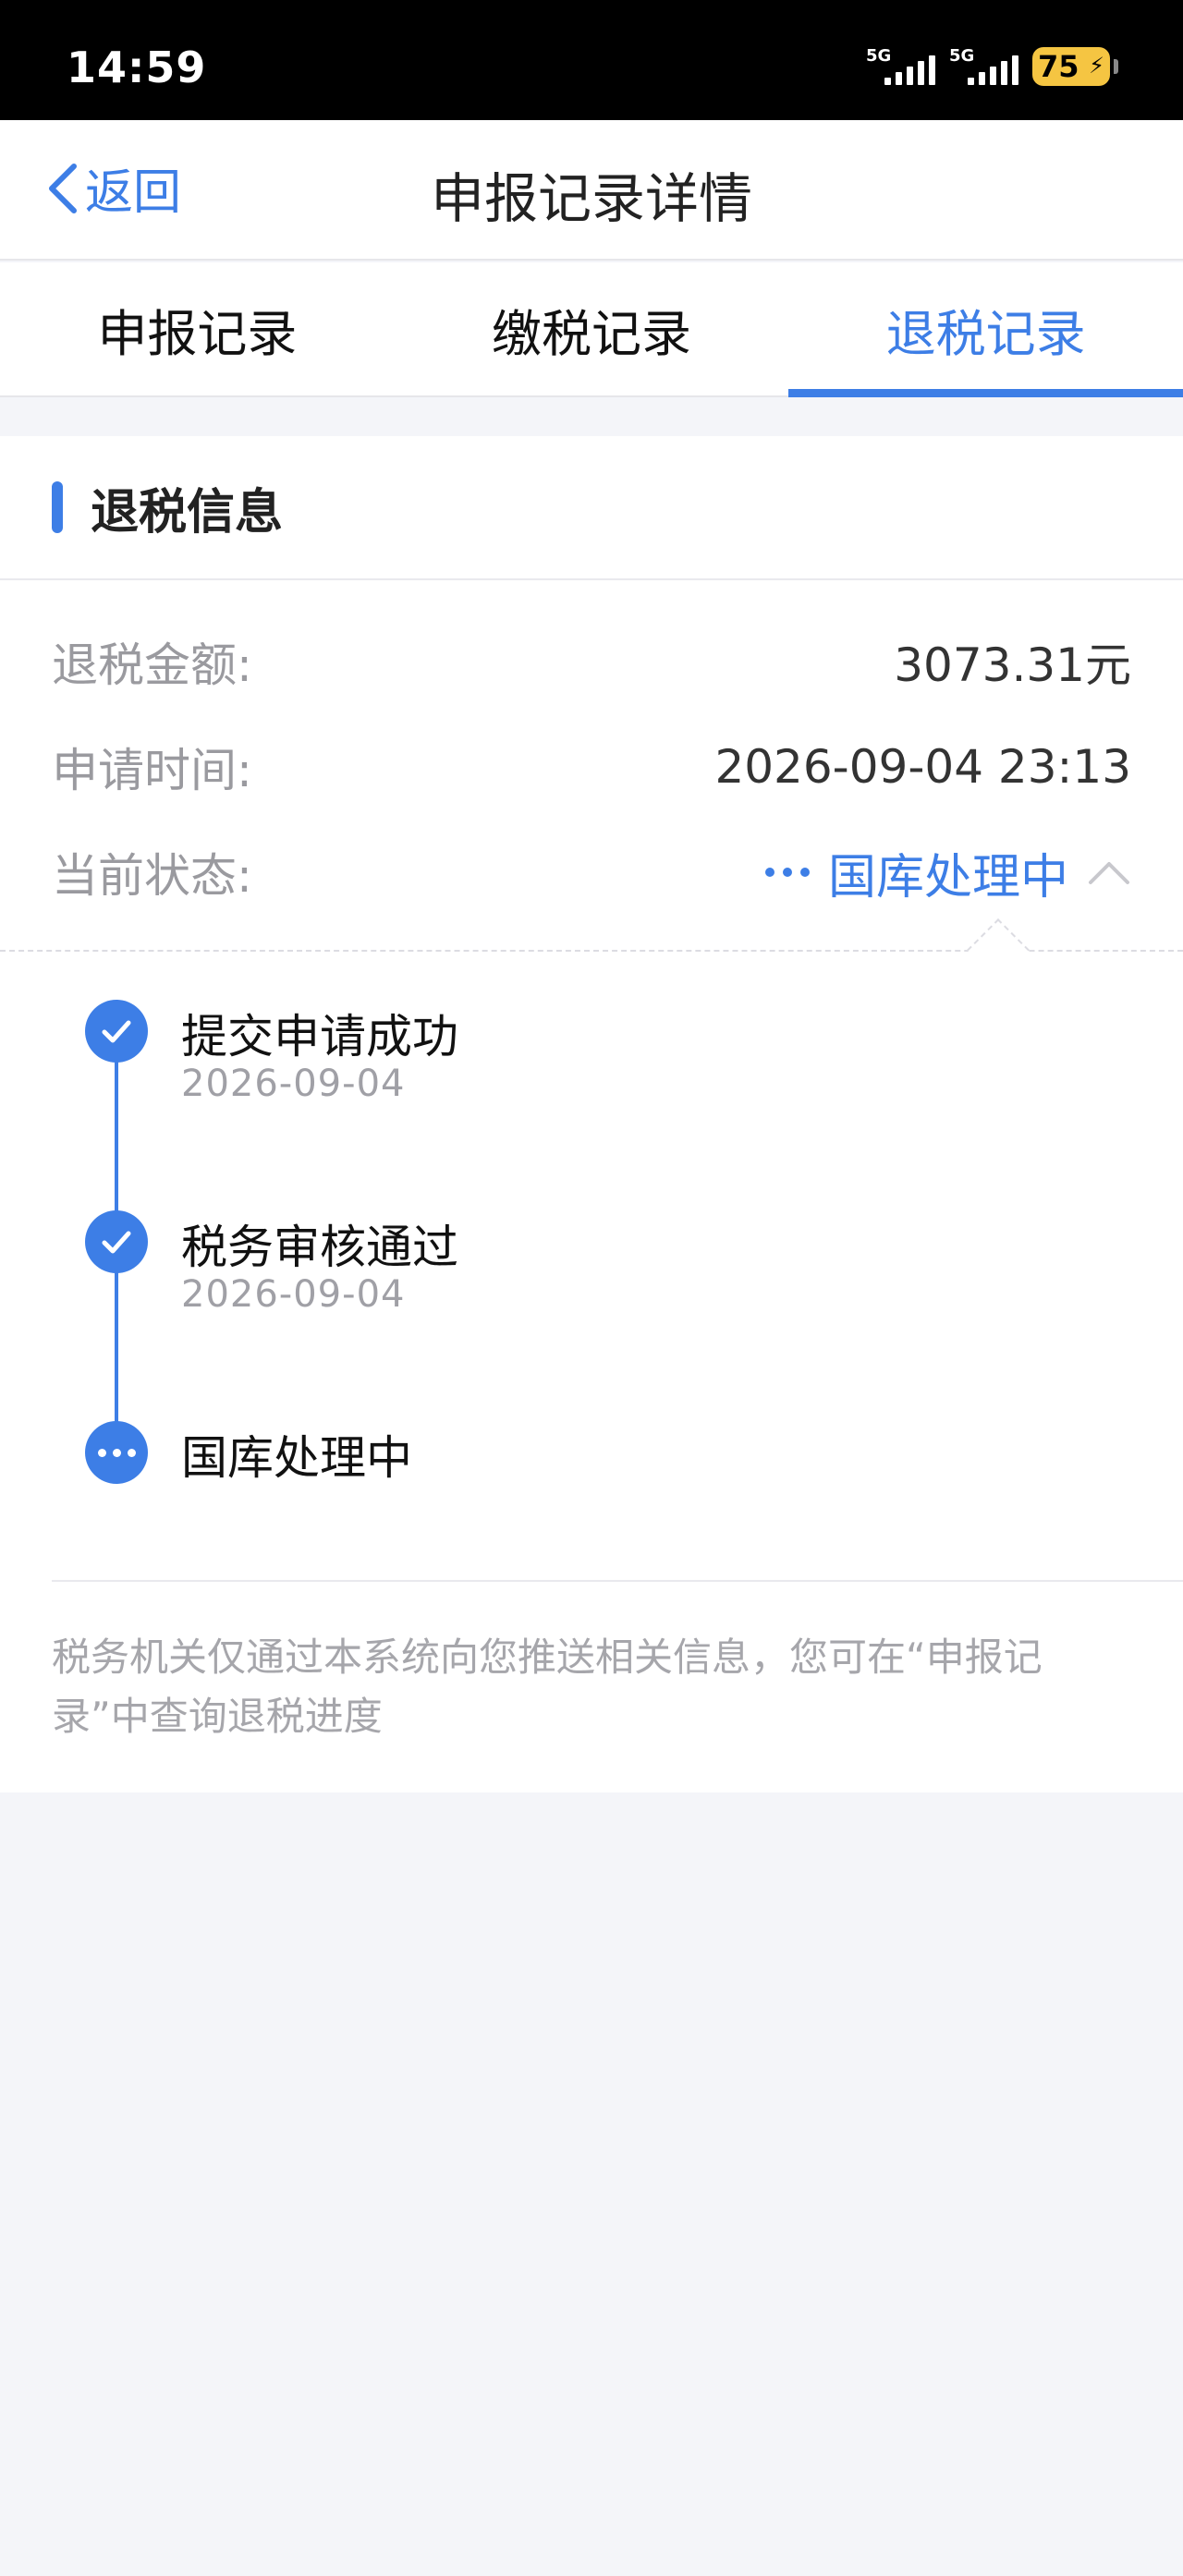 This screenshot has width=1183, height=2576. I want to click on current-status-row: 当前状态: 国库处理中, so click(592, 872).